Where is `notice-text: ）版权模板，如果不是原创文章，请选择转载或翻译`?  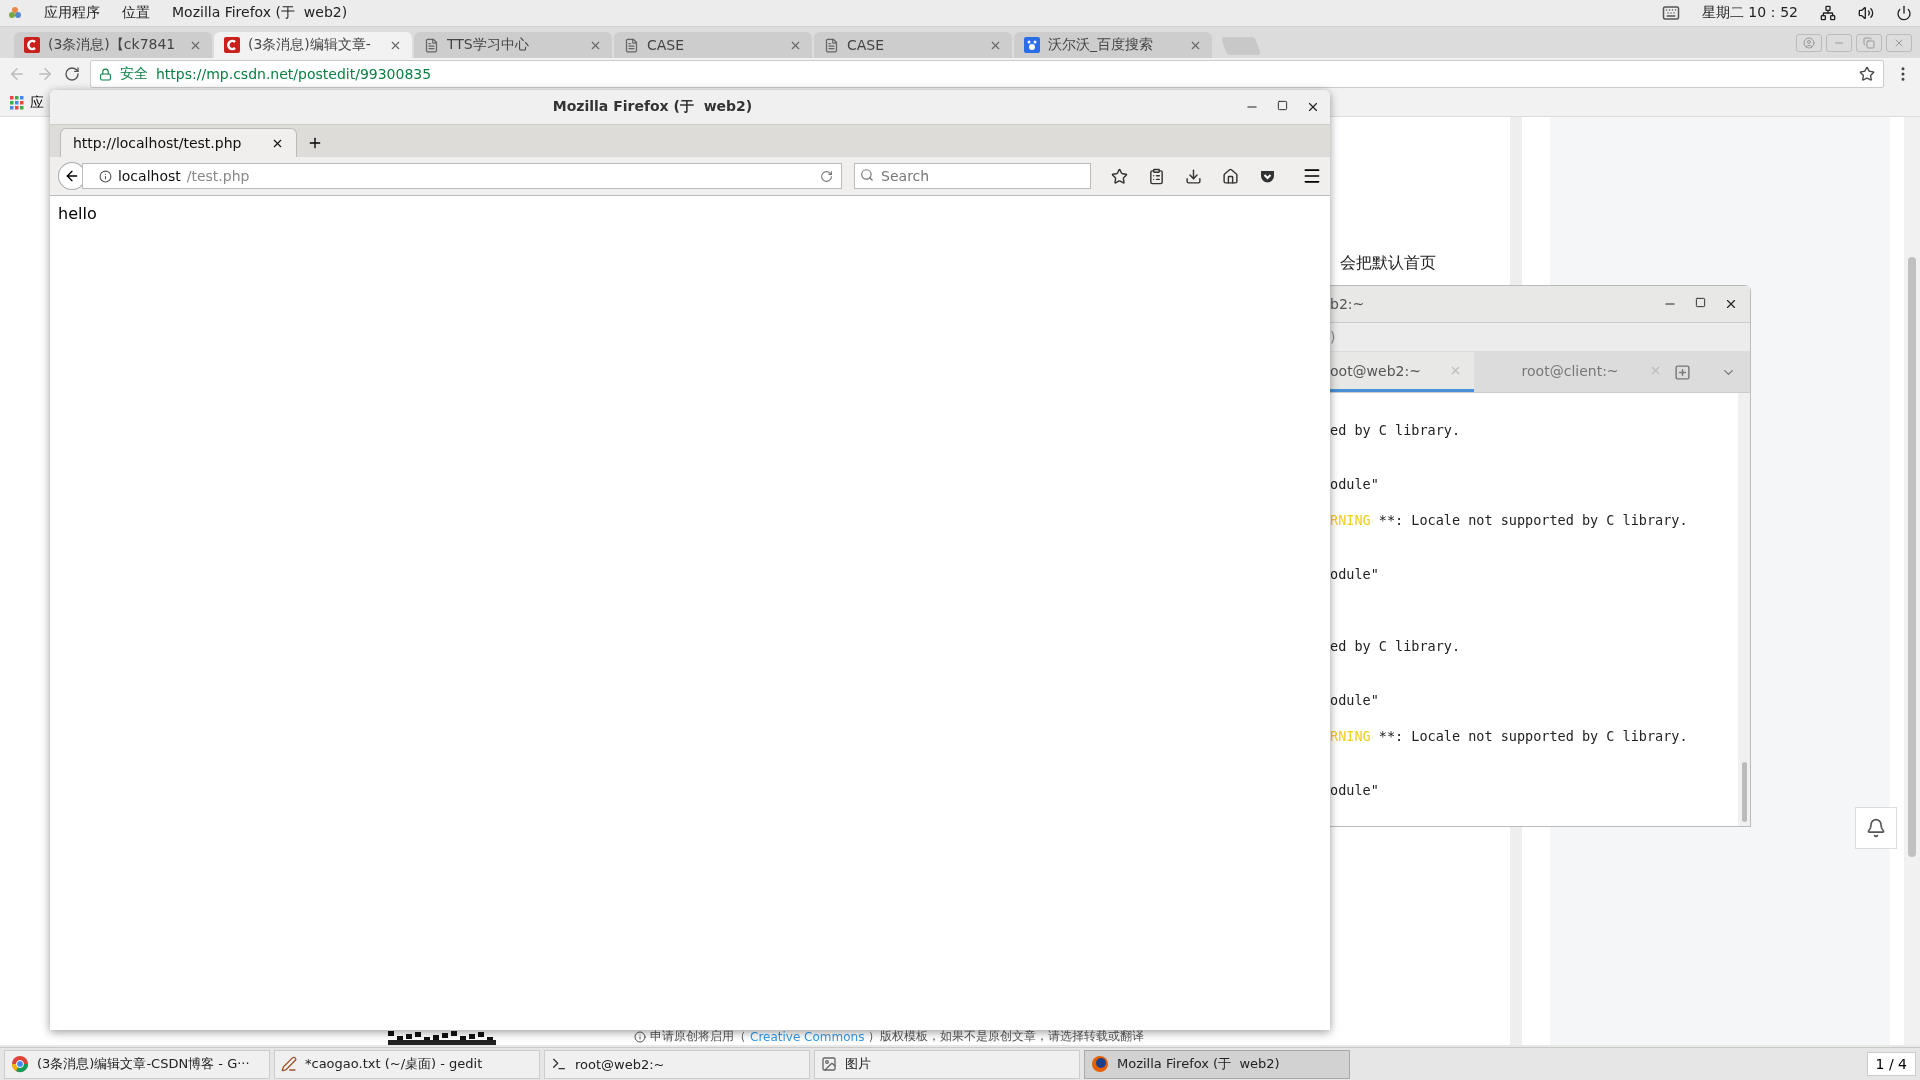 notice-text: ）版权模板，如果不是原创文章，请选择转载或翻译 is located at coordinates (1006, 1036).